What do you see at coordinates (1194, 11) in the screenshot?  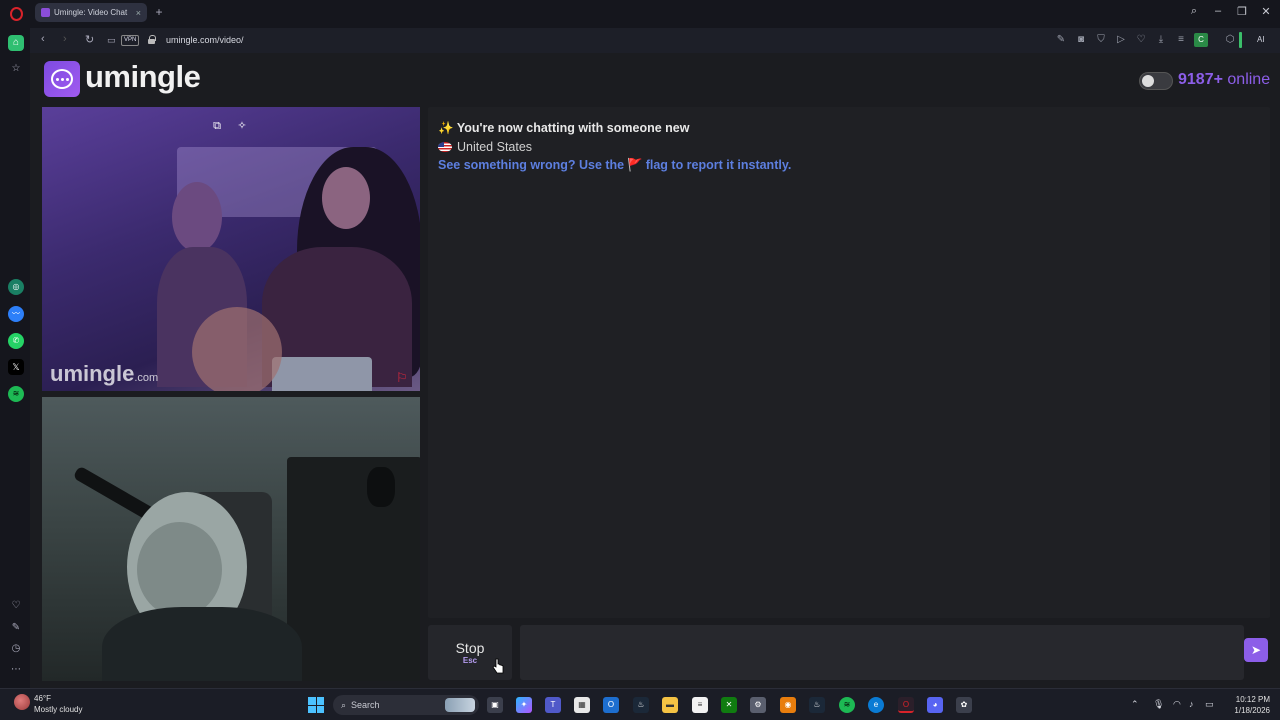 I see `search-tabs-icon: ⌕` at bounding box center [1194, 11].